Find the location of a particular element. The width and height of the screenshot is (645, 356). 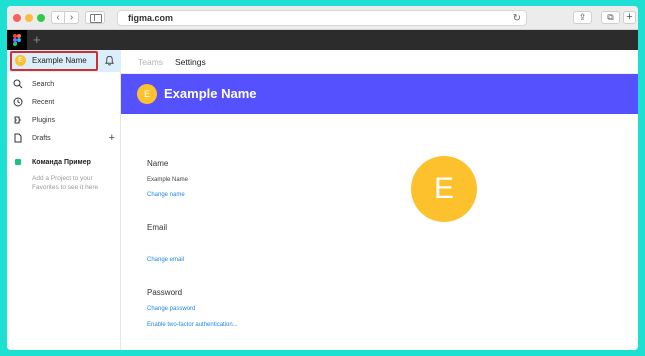

forward-icon: › is located at coordinates (72, 17).